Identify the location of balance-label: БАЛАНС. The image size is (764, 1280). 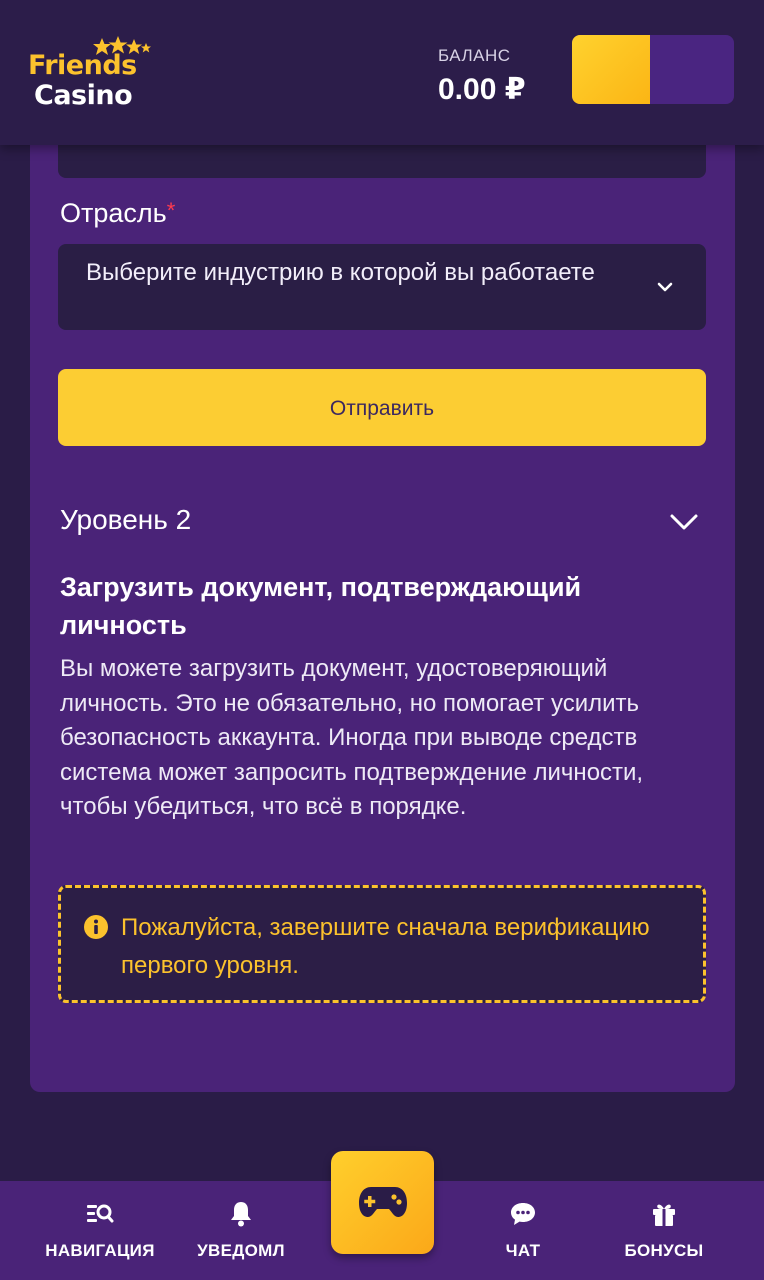
(474, 55).